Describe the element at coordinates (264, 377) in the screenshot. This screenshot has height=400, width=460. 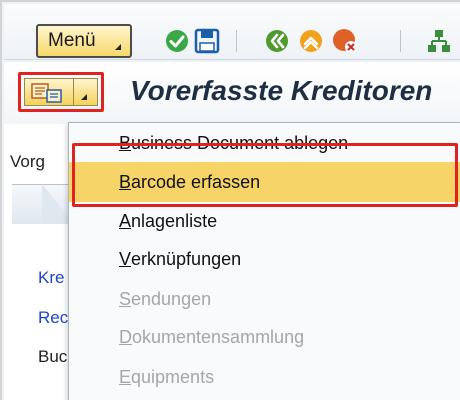
I see `menu-item-equipments: Equipments` at that location.